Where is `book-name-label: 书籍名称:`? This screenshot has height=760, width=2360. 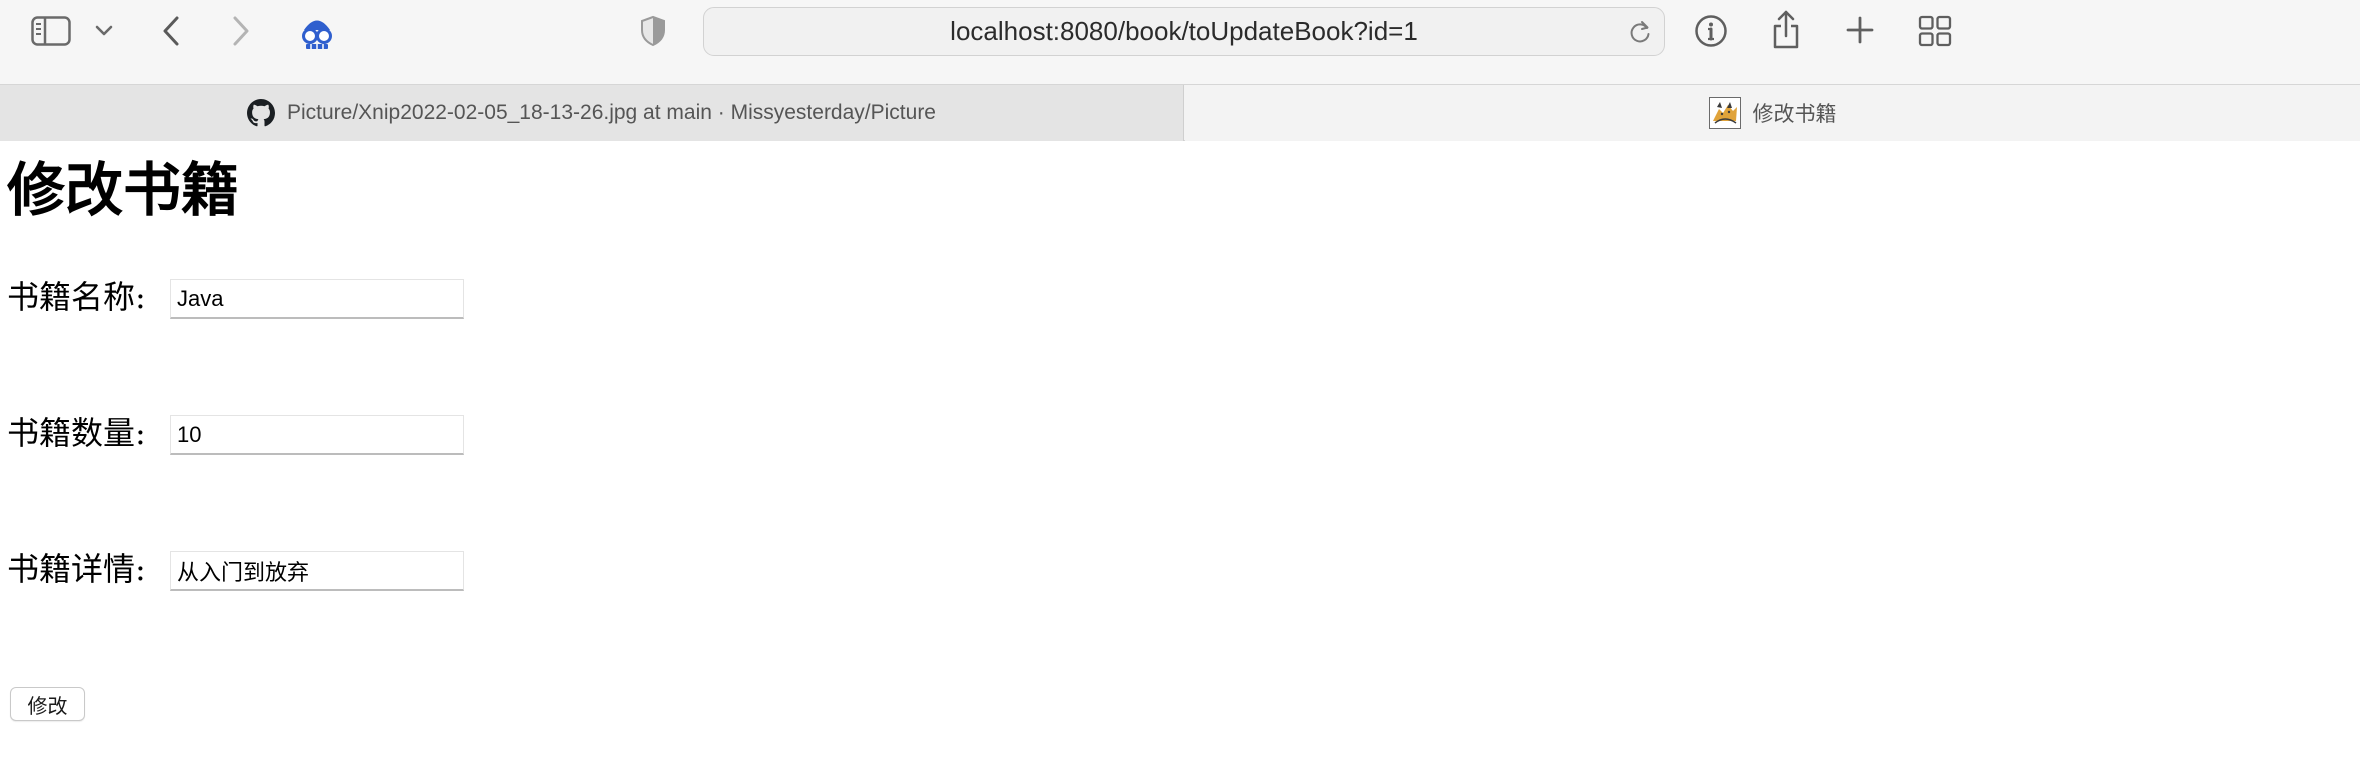
book-name-label: 书籍名称: is located at coordinates (76, 297).